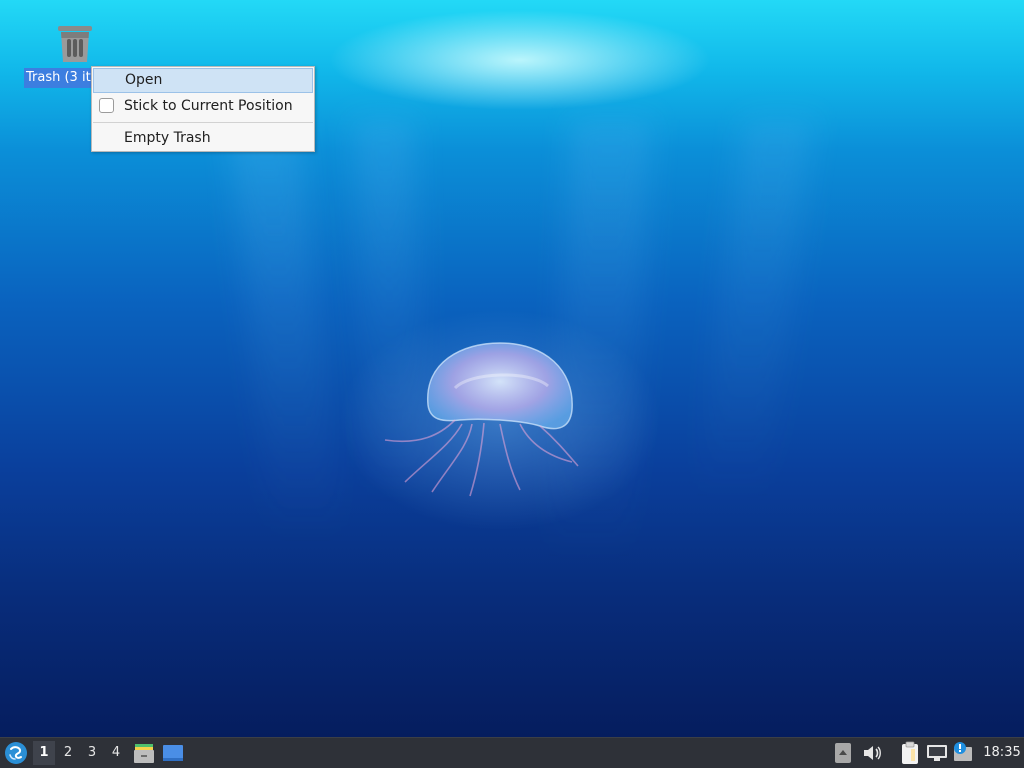  What do you see at coordinates (963, 753) in the screenshot?
I see `update-notifier-icon` at bounding box center [963, 753].